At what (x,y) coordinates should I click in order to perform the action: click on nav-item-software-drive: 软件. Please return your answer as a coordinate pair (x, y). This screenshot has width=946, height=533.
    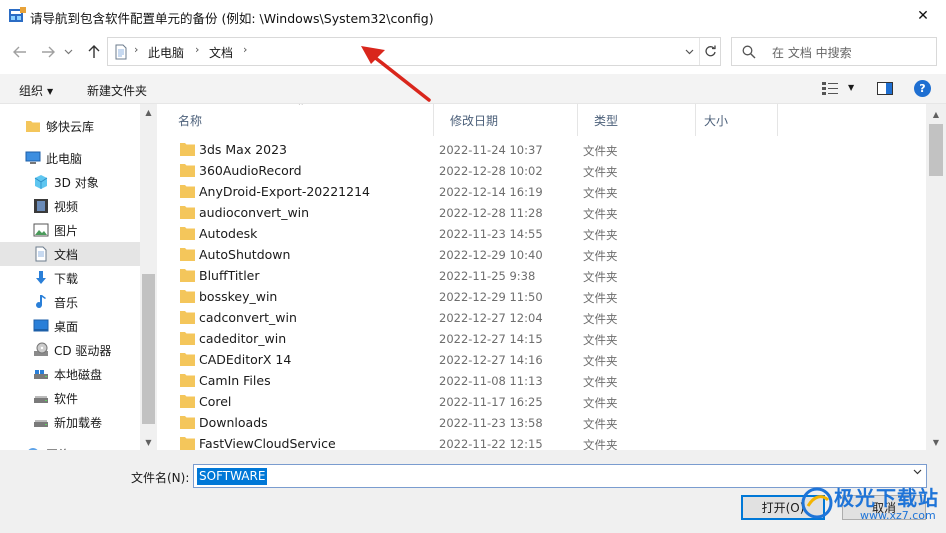
    Looking at the image, I should click on (70, 398).